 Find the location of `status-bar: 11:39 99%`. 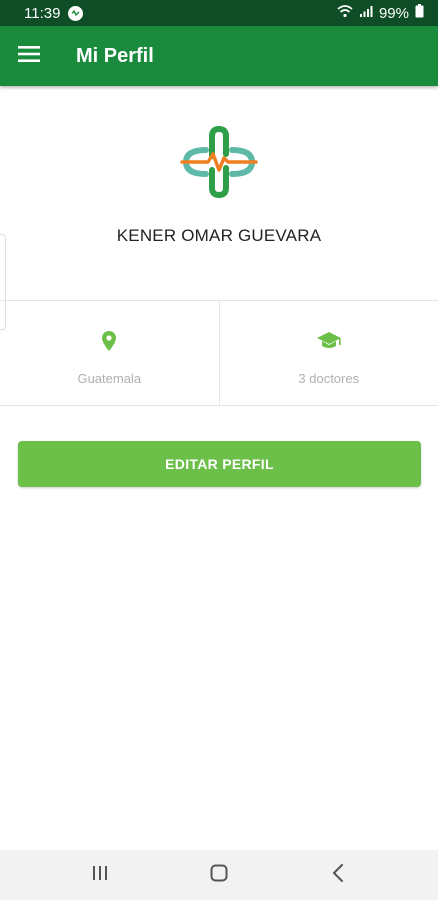

status-bar: 11:39 99% is located at coordinates (219, 13).